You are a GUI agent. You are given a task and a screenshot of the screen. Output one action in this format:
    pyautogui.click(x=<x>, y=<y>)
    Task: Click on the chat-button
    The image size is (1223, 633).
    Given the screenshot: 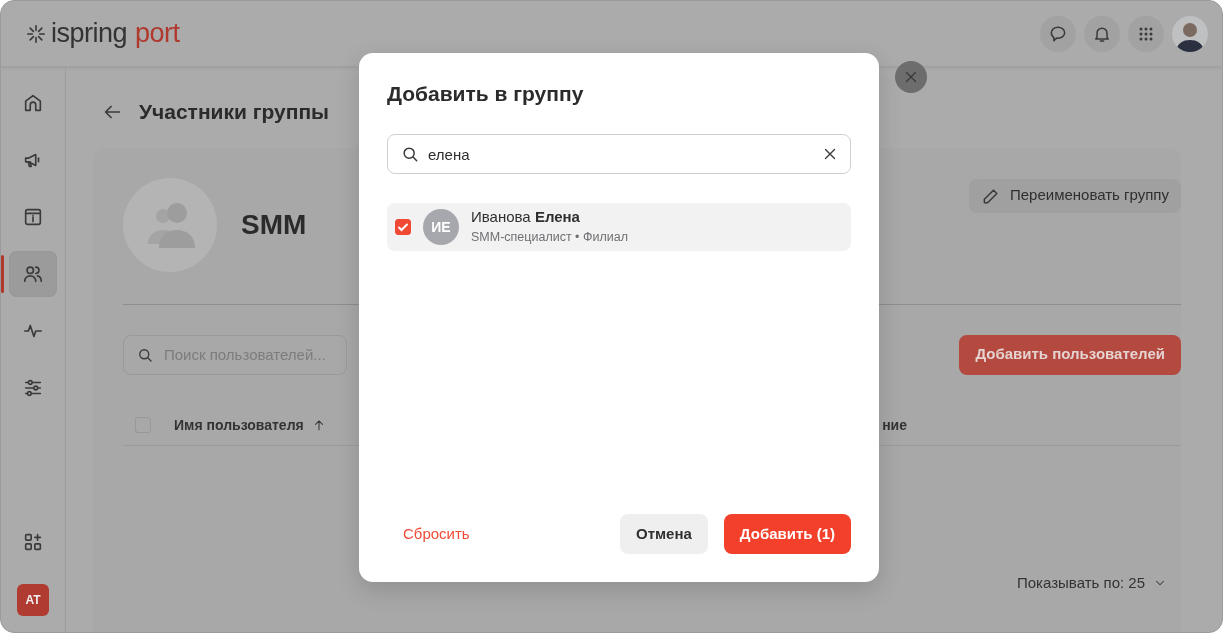 What is the action you would take?
    pyautogui.click(x=1058, y=33)
    